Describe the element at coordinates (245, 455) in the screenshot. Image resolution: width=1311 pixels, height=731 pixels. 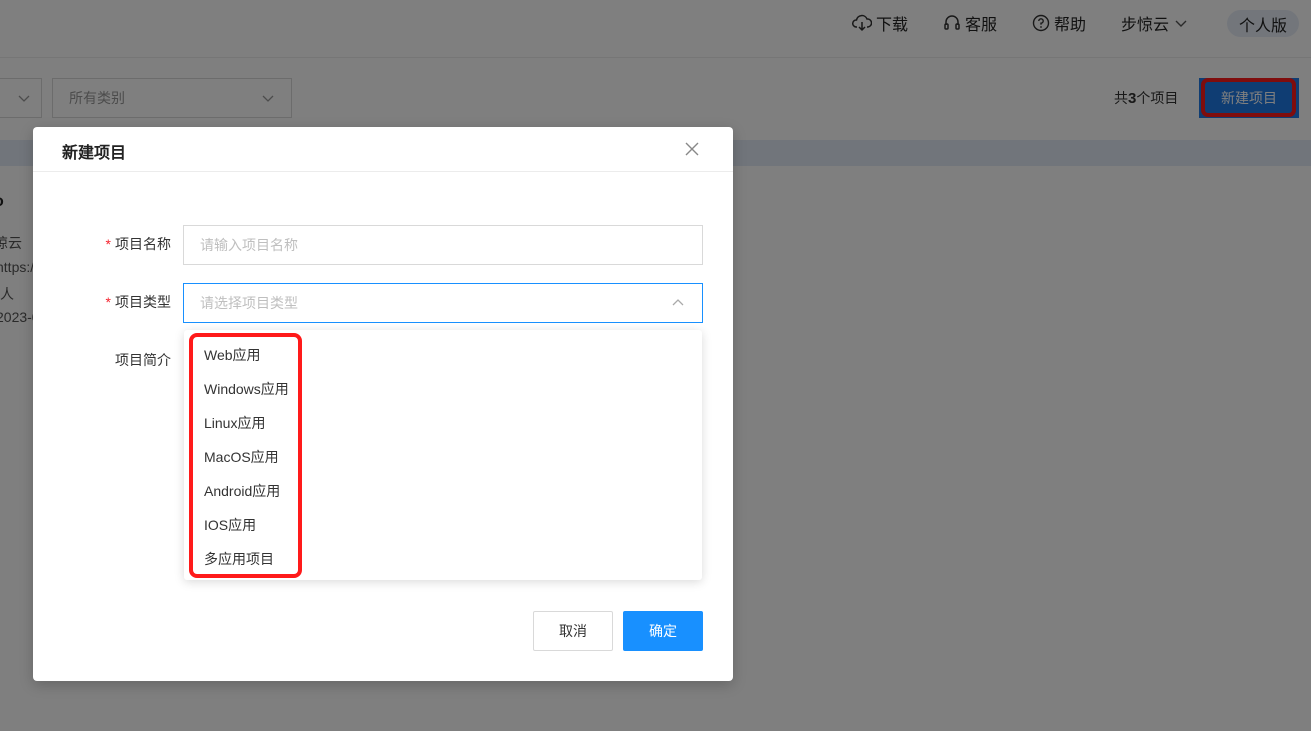
I see `highlight-type-options` at that location.